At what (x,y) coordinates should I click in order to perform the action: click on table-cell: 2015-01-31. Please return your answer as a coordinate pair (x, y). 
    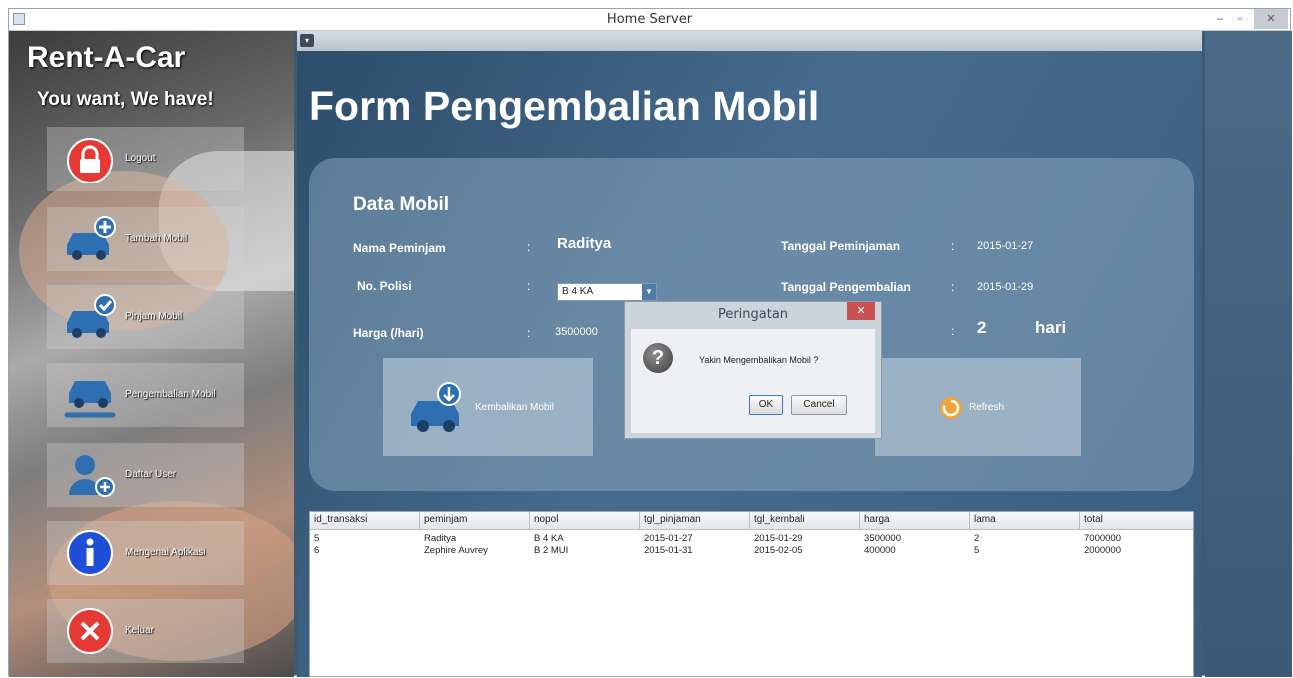
    Looking at the image, I should click on (668, 550).